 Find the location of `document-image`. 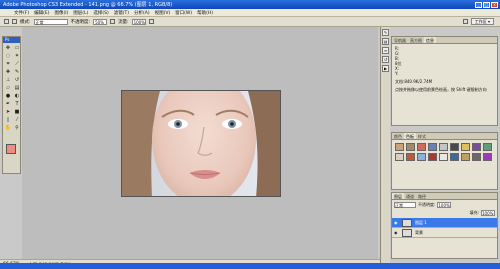

document-image is located at coordinates (201, 143).